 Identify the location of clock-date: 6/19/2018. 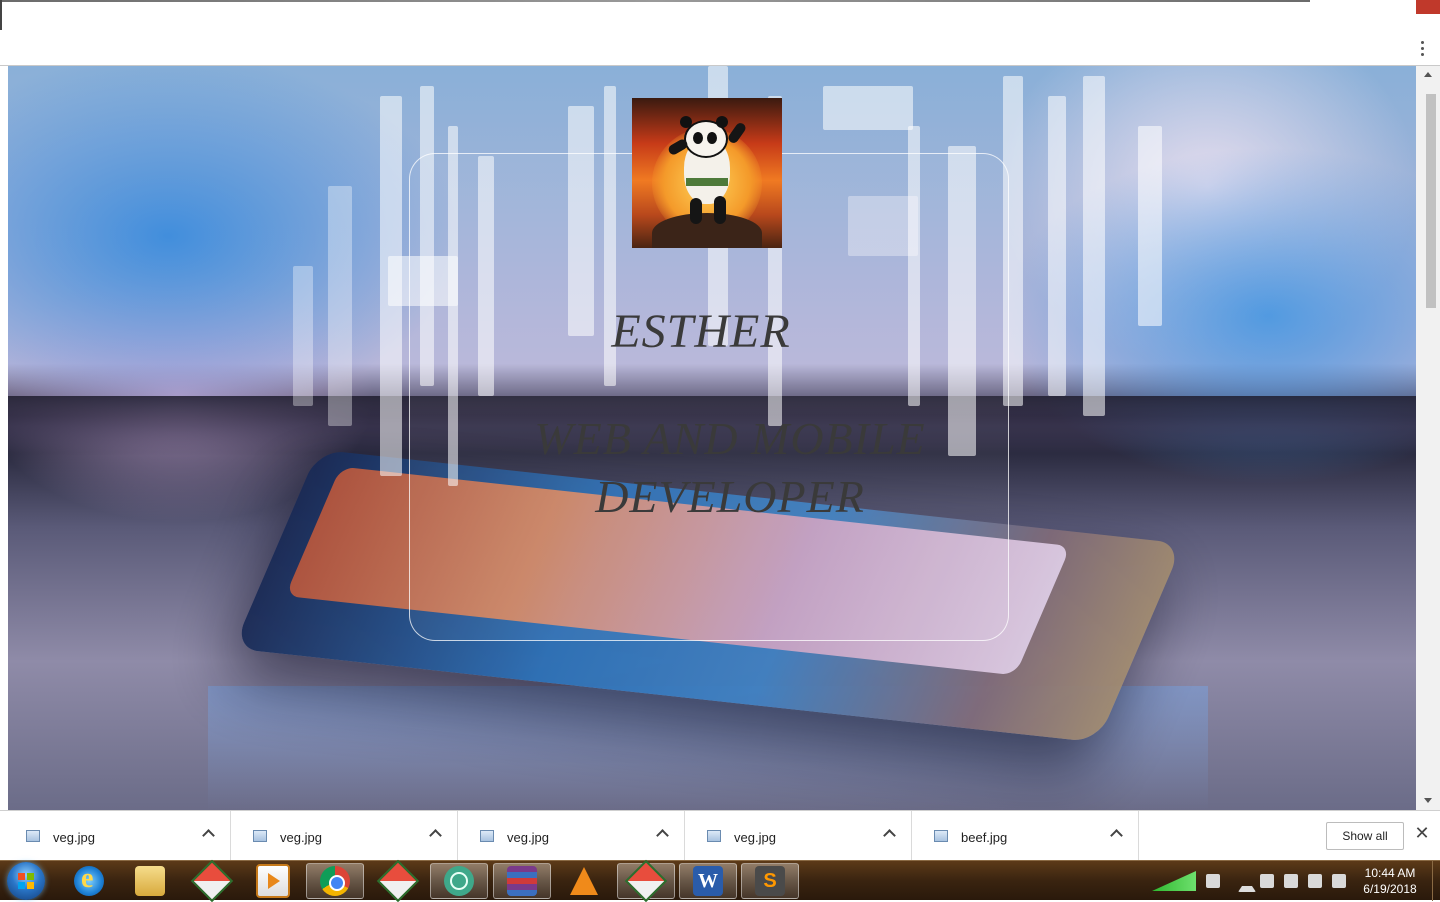
(1390, 889).